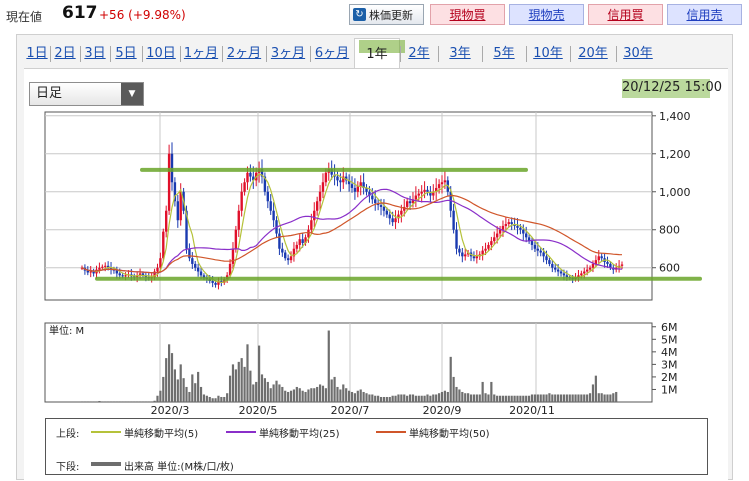 The width and height of the screenshot is (749, 481). What do you see at coordinates (391, 432) in the screenshot?
I see `legend-ma50-swatch` at bounding box center [391, 432].